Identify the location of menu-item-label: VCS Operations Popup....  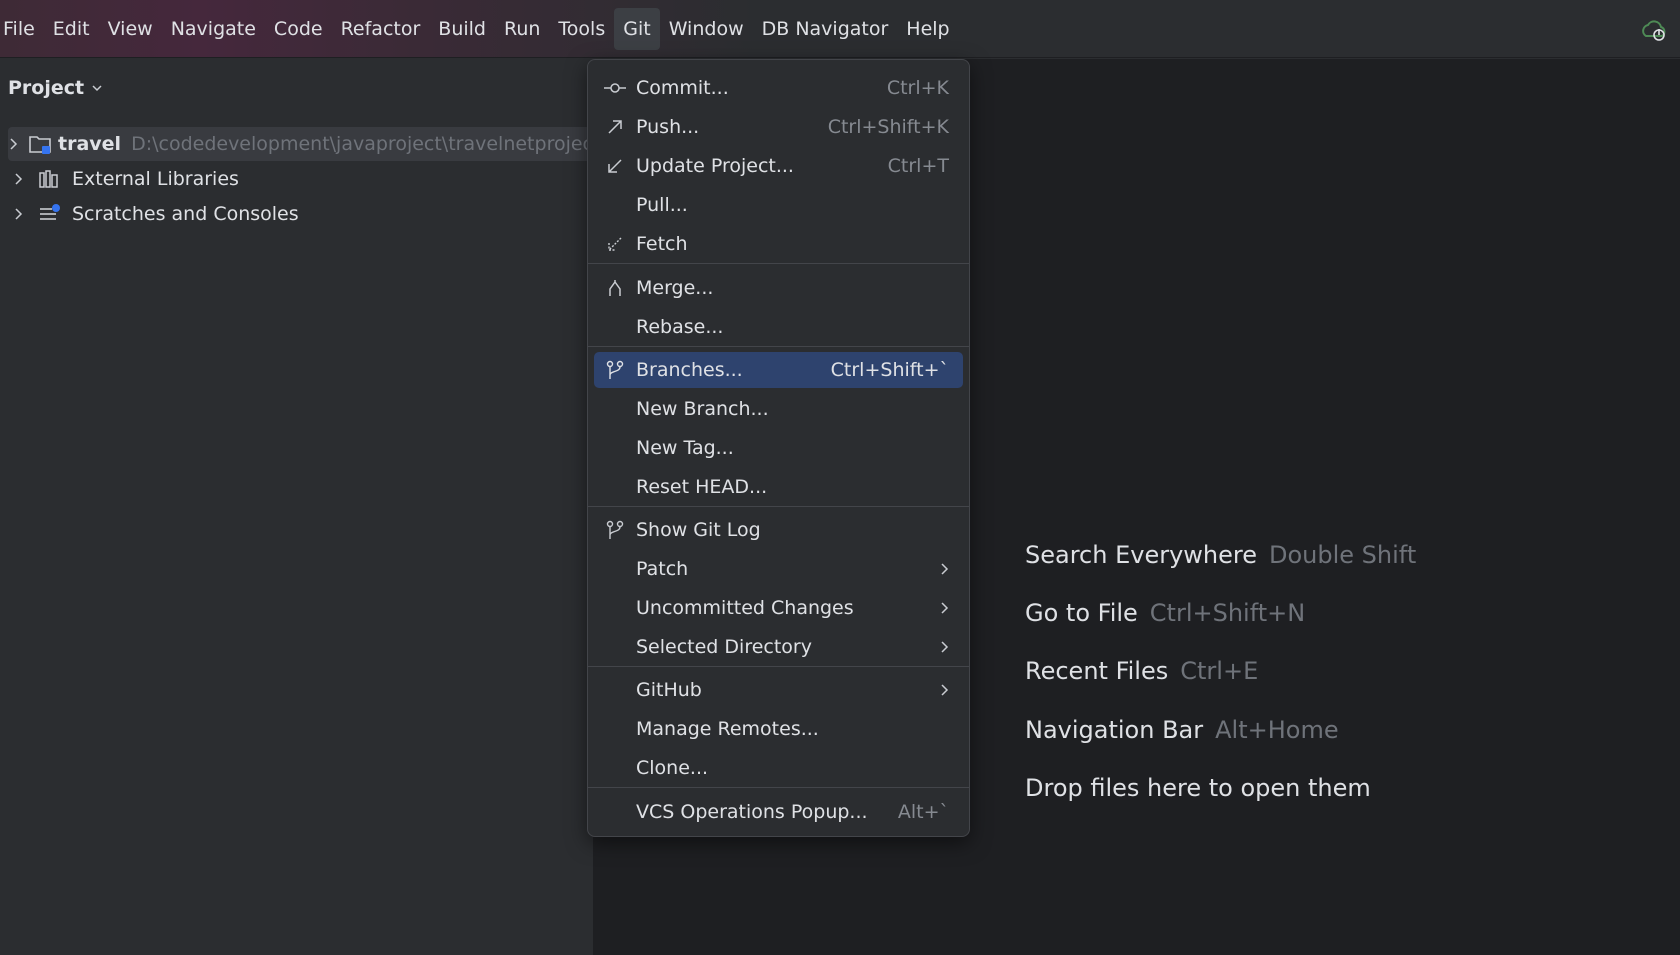
(752, 812).